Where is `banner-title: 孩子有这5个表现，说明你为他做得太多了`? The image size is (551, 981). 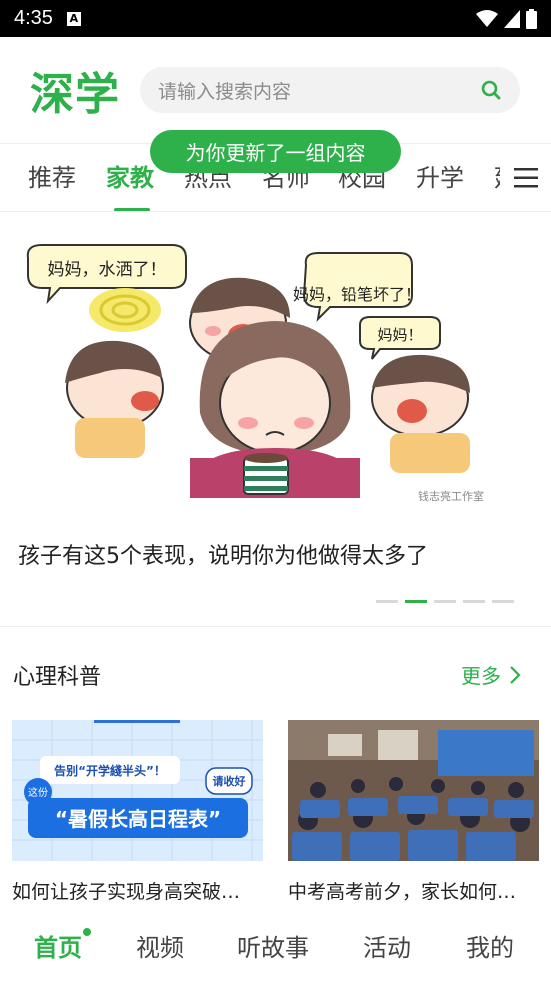 banner-title: 孩子有这5个表现，说明你为他做得太多了 is located at coordinates (223, 554).